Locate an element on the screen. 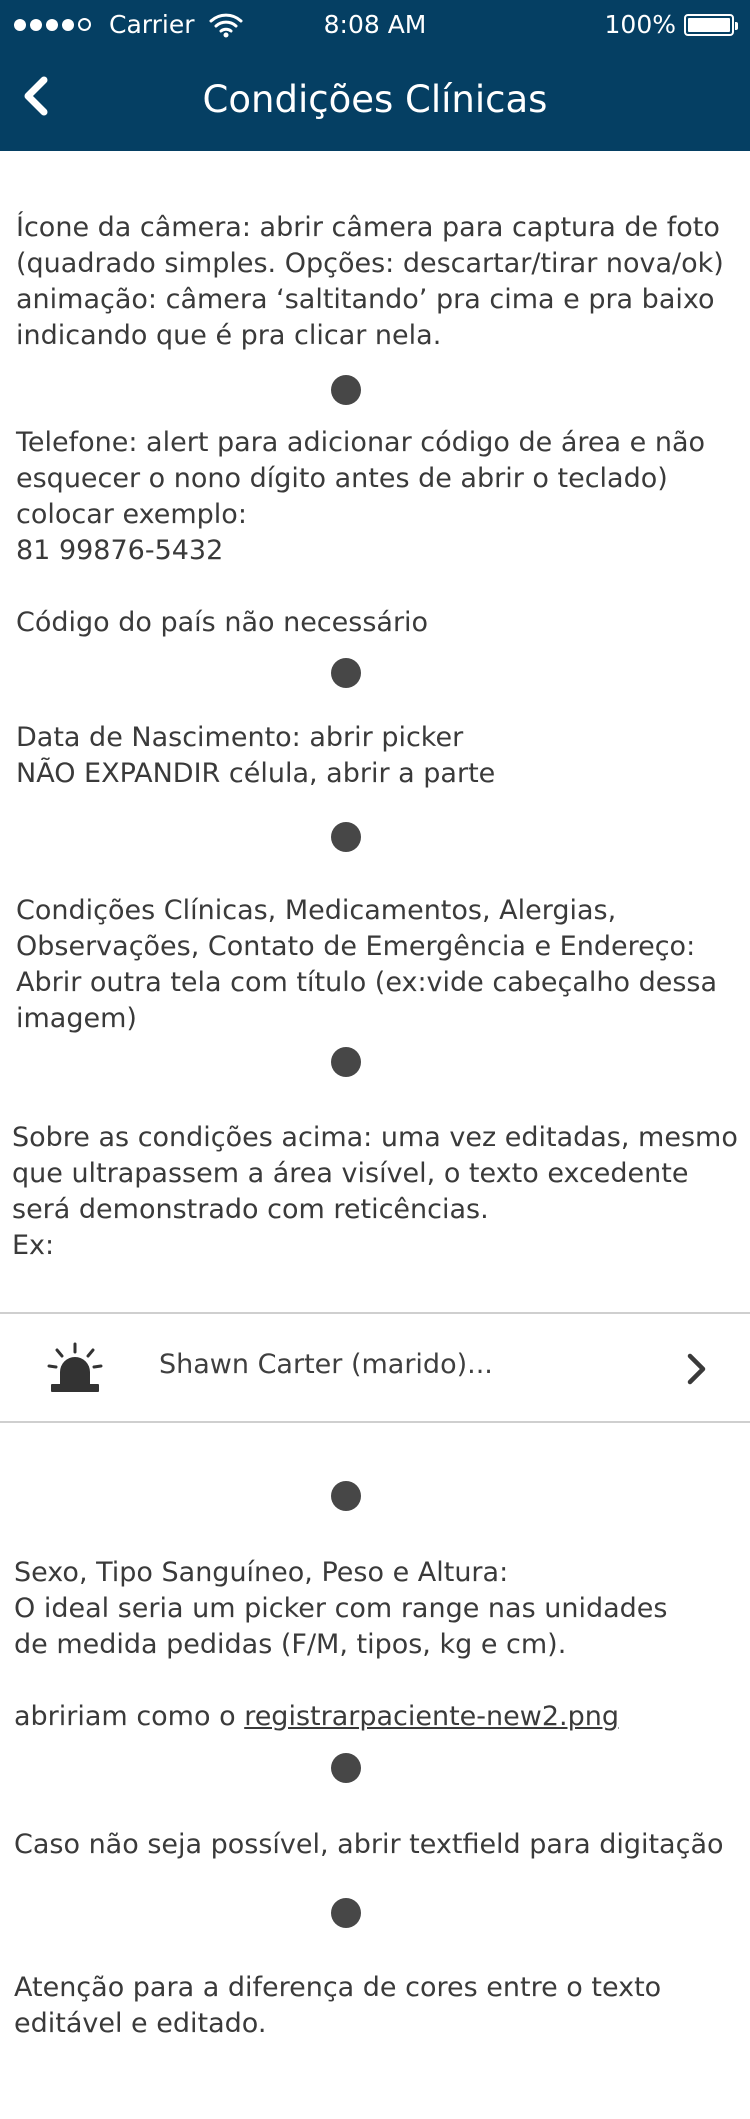 The width and height of the screenshot is (750, 2119). status-right: 100% is located at coordinates (671, 24).